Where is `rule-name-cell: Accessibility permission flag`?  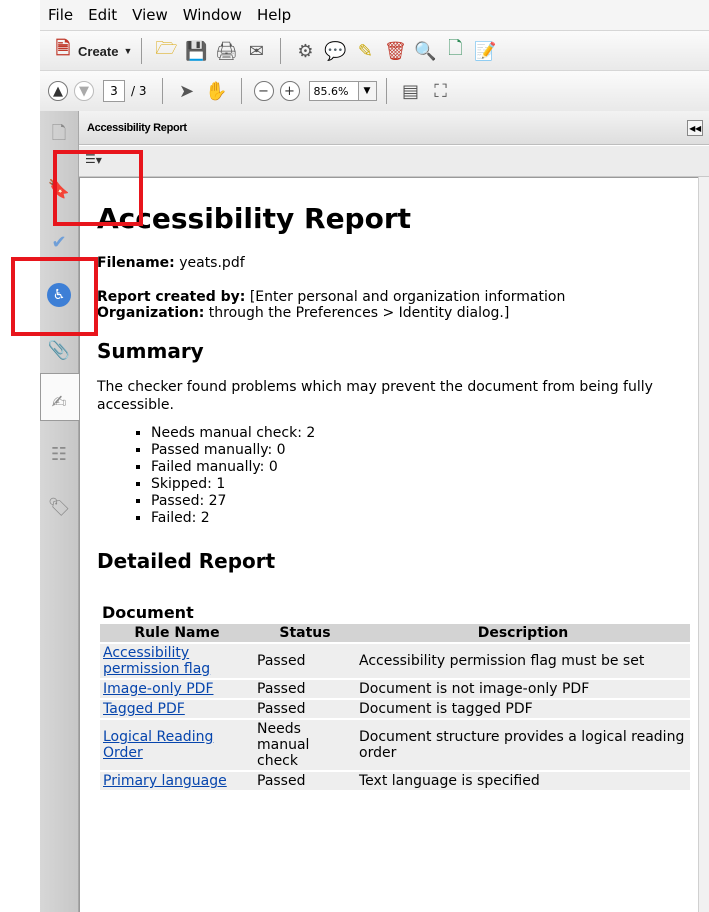 rule-name-cell: Accessibility permission flag is located at coordinates (177, 661).